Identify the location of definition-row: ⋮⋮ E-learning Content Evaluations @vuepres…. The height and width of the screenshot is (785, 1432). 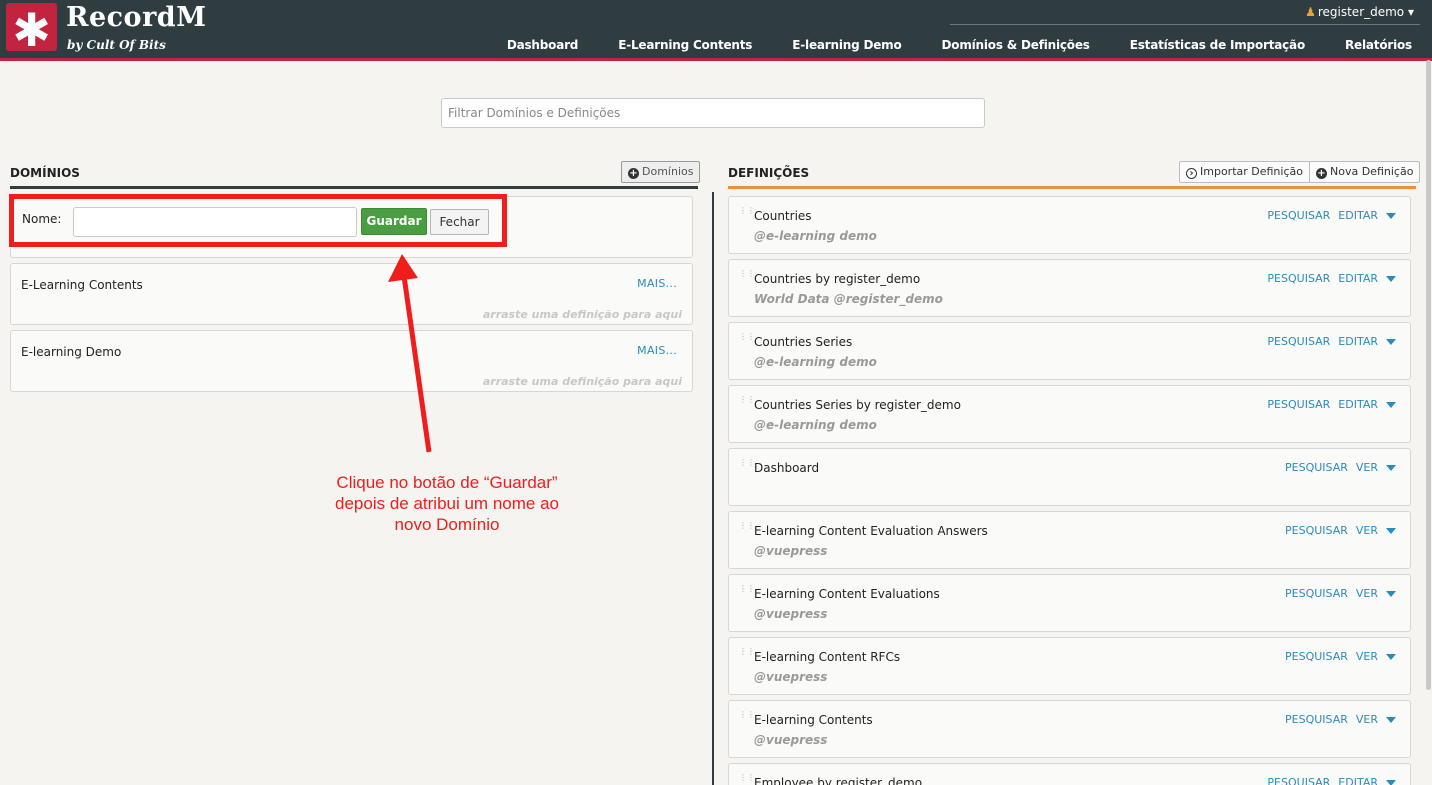
(1069, 603).